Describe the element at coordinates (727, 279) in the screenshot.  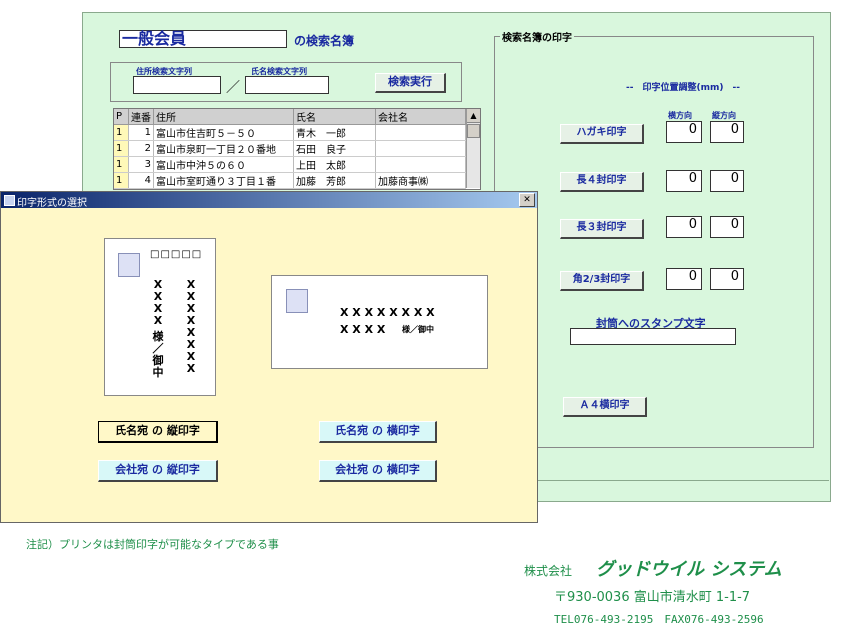
I see `kaku-v-offset: 0` at that location.